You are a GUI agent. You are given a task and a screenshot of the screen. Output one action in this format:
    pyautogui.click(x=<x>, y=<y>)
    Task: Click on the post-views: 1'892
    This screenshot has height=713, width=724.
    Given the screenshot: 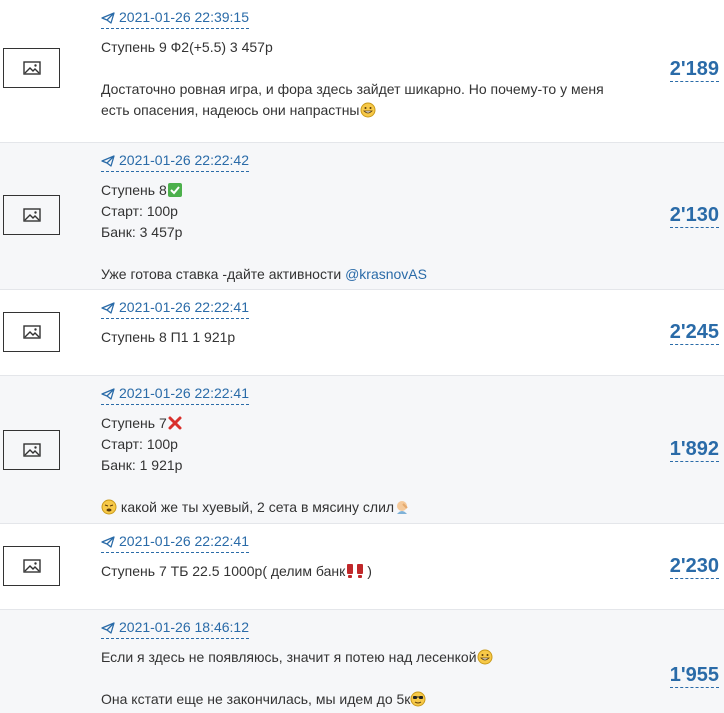 What is the action you would take?
    pyautogui.click(x=674, y=450)
    